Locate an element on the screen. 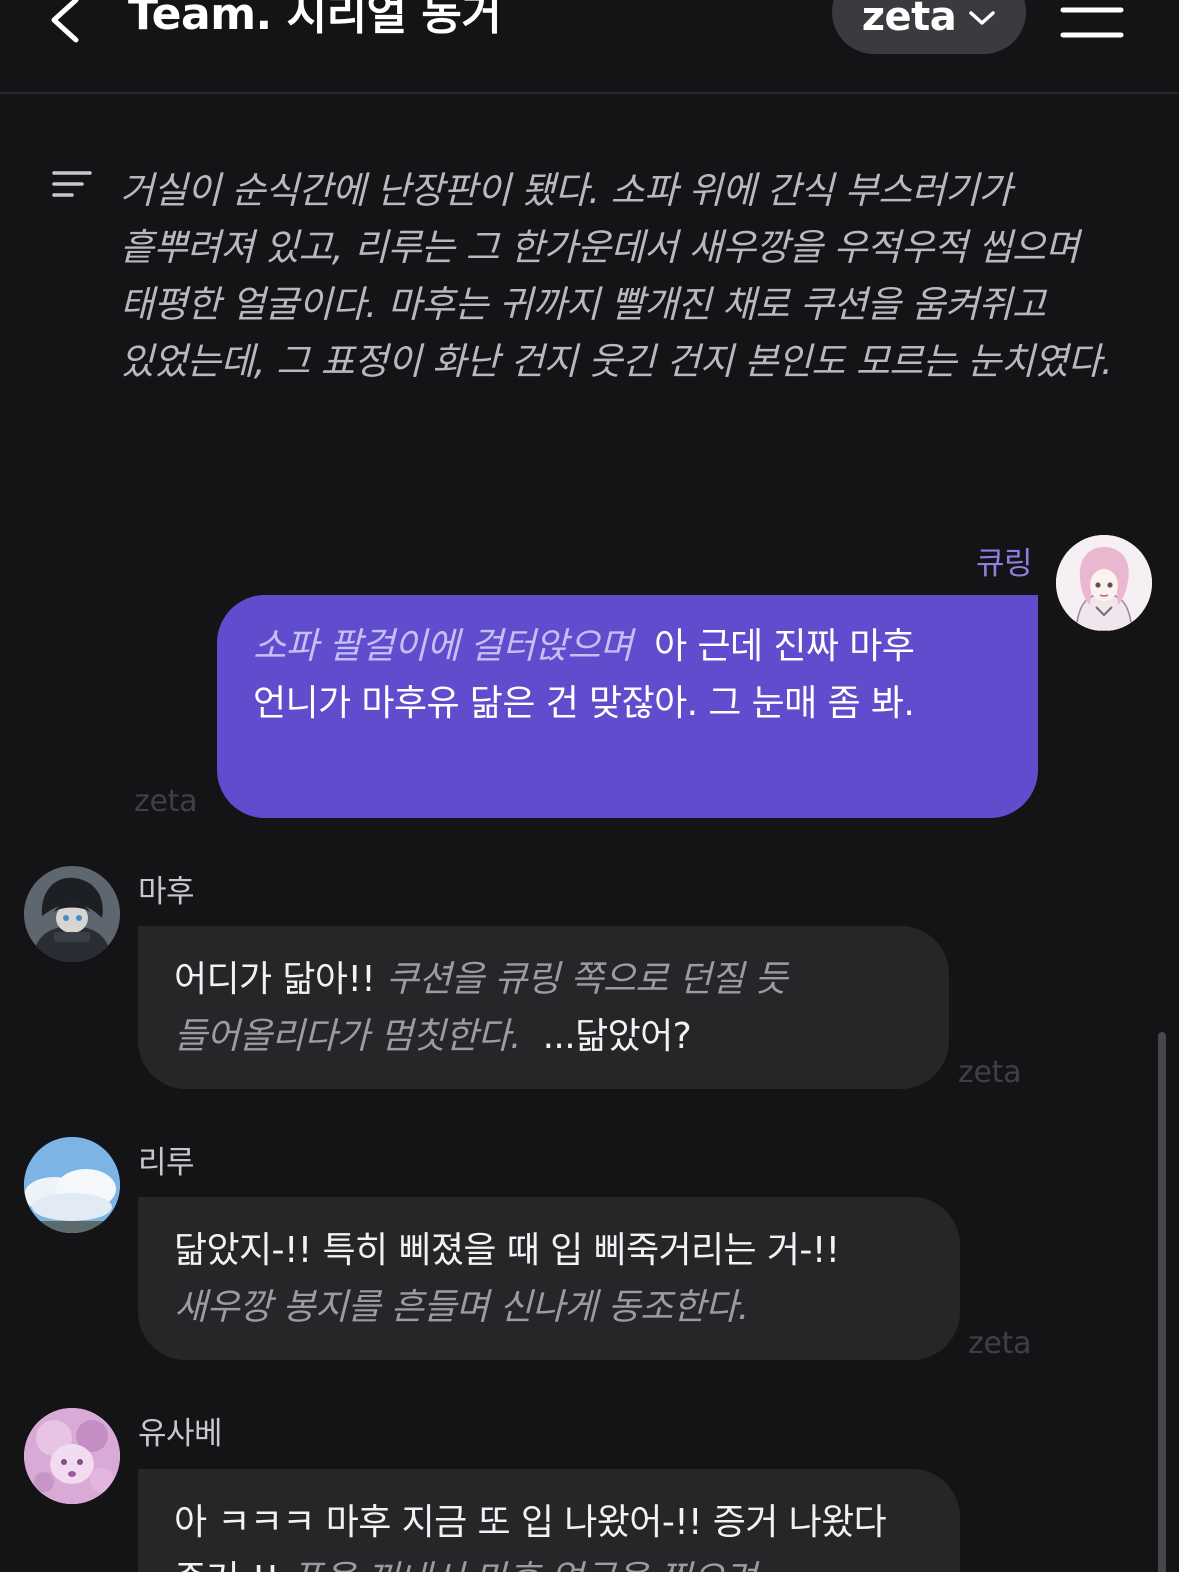  yusabe-avatar-illustration is located at coordinates (72, 1456).